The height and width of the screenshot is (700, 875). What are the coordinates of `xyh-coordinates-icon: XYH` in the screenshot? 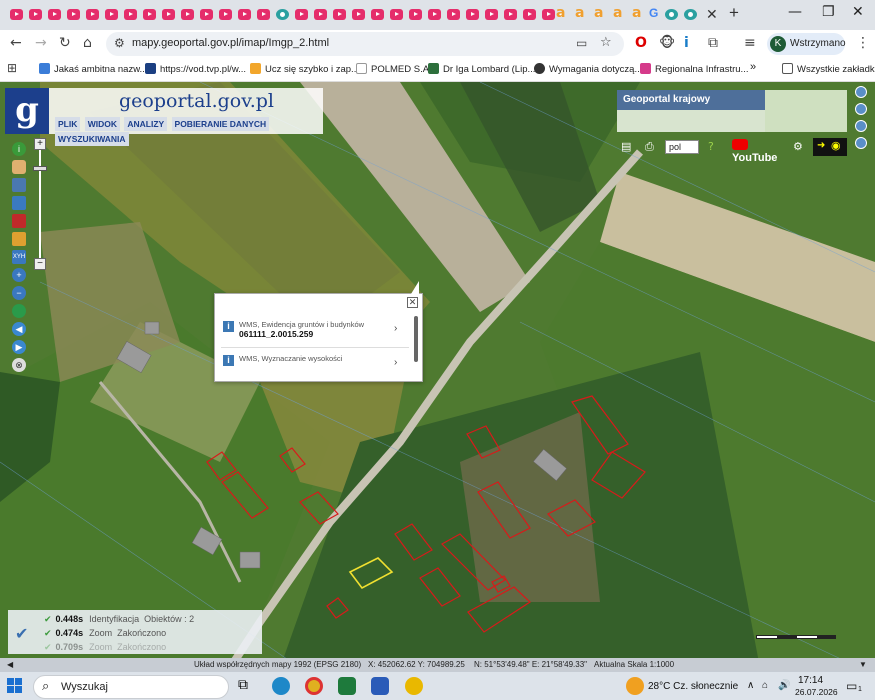 It's located at (19, 257).